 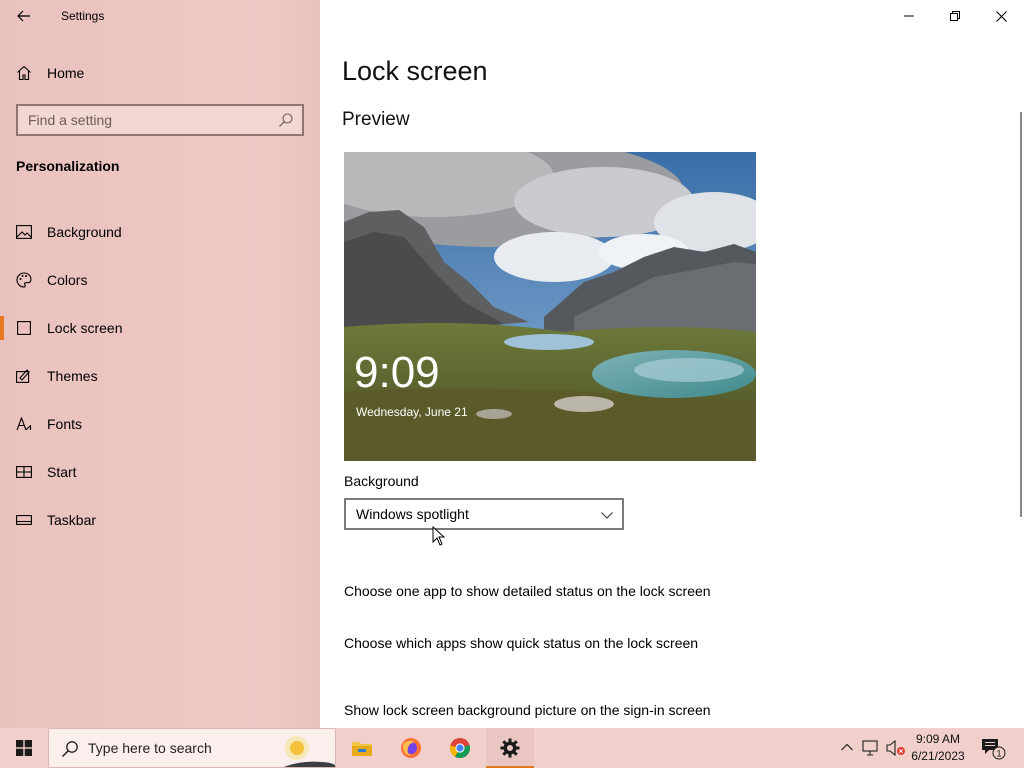 I want to click on back-arrow-icon, so click(x=23, y=16).